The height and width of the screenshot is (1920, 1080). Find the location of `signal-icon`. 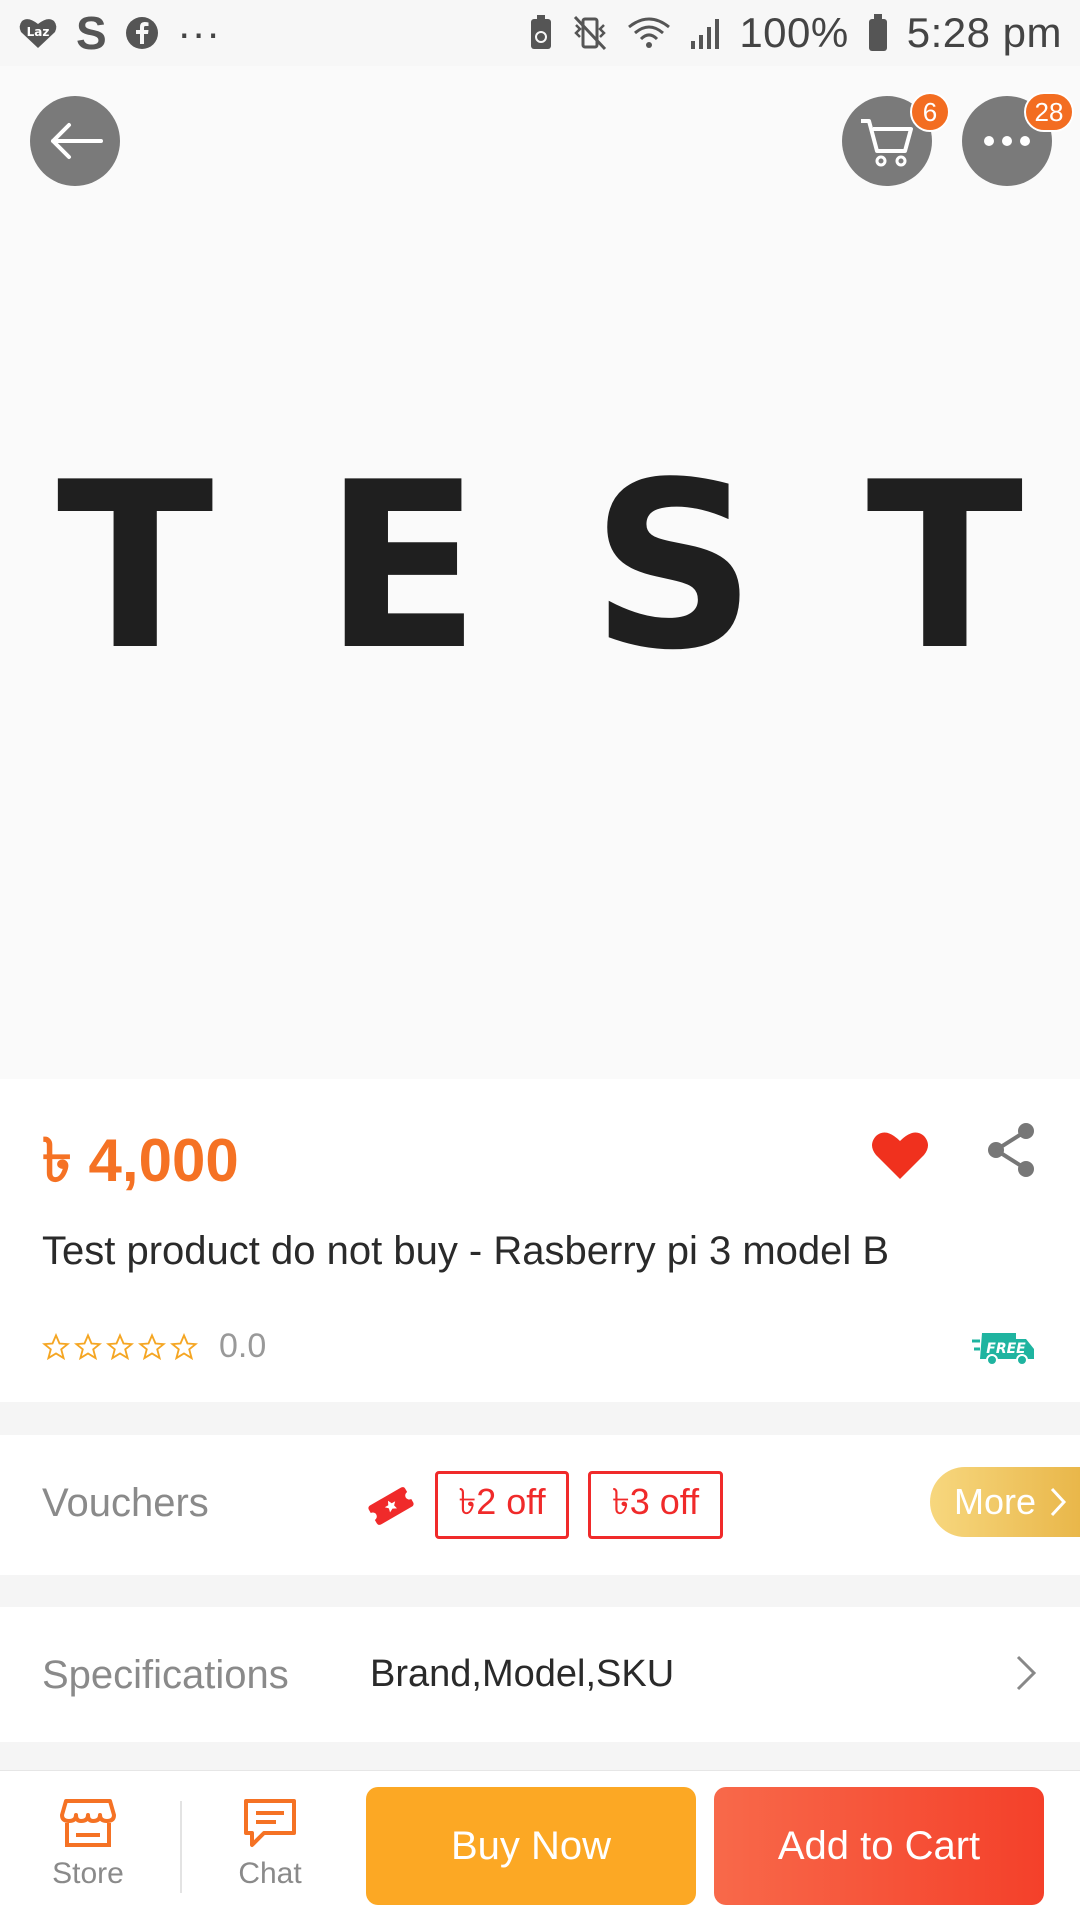

signal-icon is located at coordinates (705, 33).